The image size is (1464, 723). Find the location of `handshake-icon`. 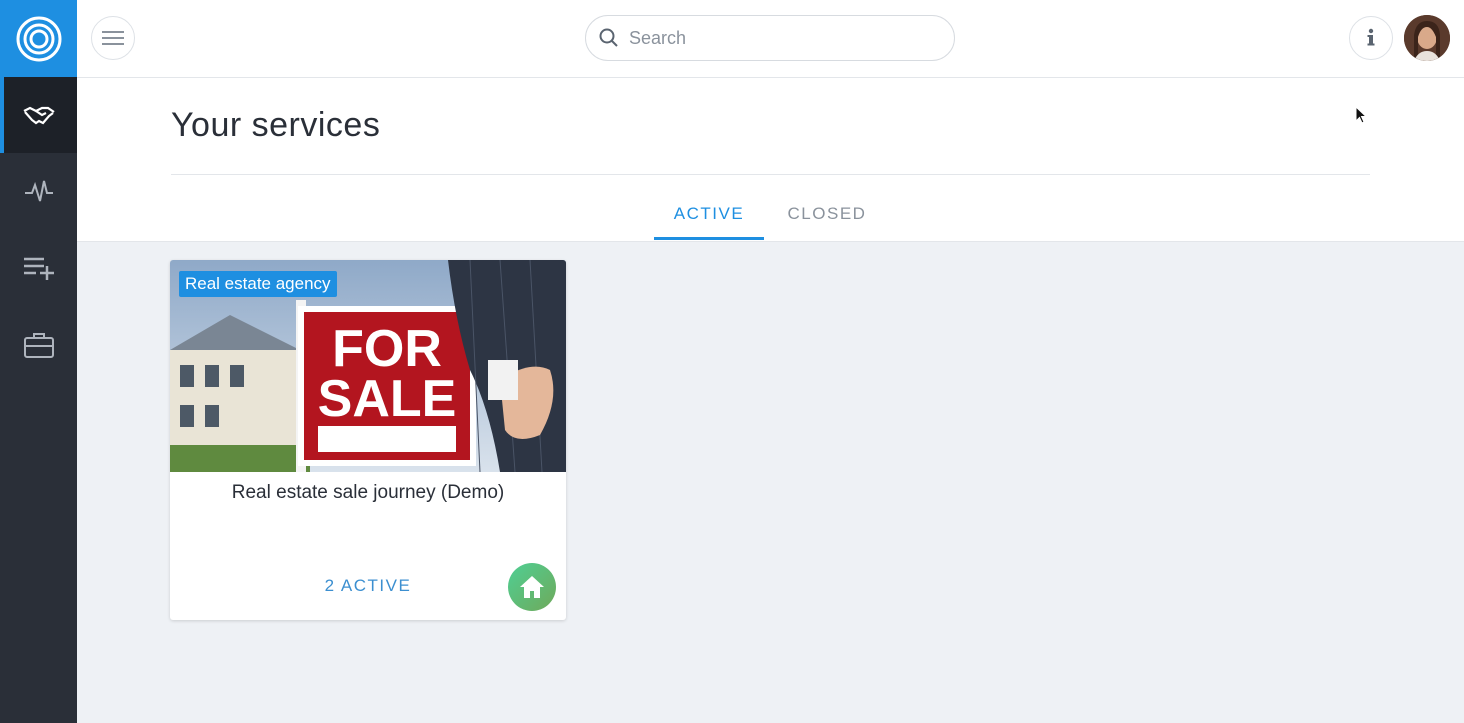

handshake-icon is located at coordinates (39, 115).